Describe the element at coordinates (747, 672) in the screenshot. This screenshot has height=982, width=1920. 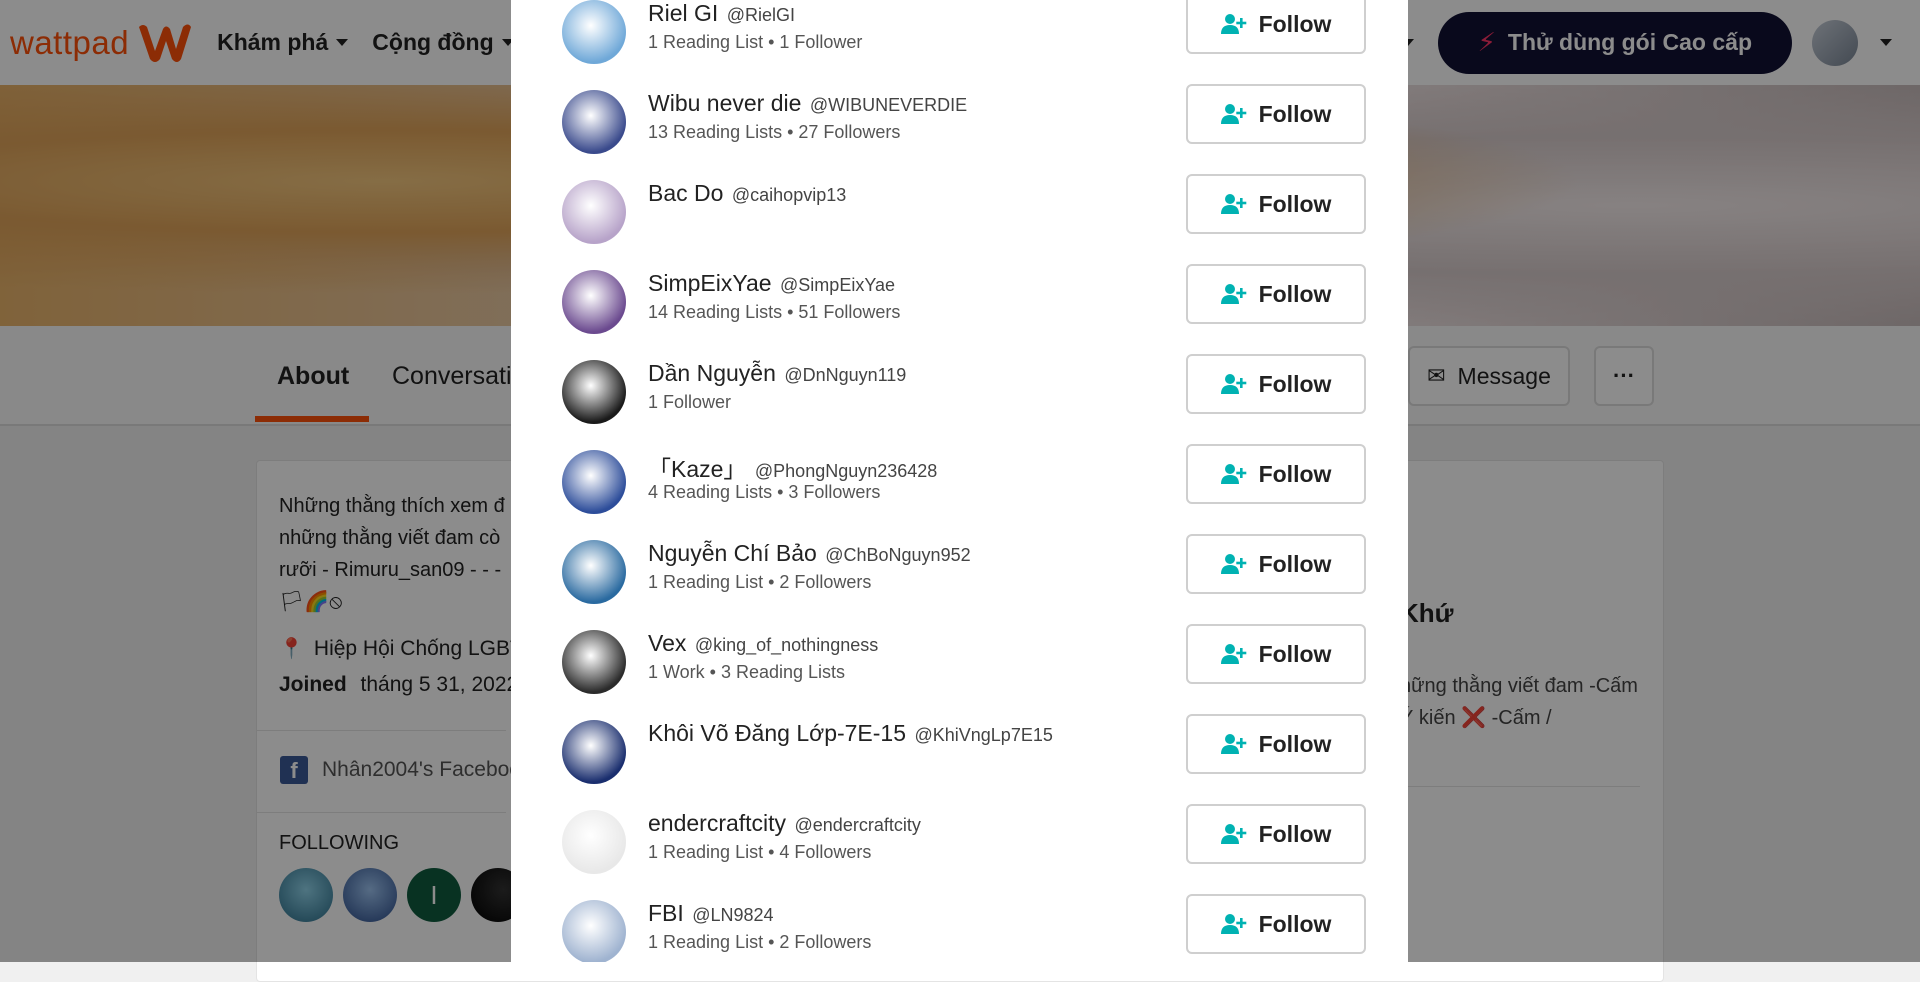
I see `user-stats: 1 Work • 3 Reading Lists` at that location.